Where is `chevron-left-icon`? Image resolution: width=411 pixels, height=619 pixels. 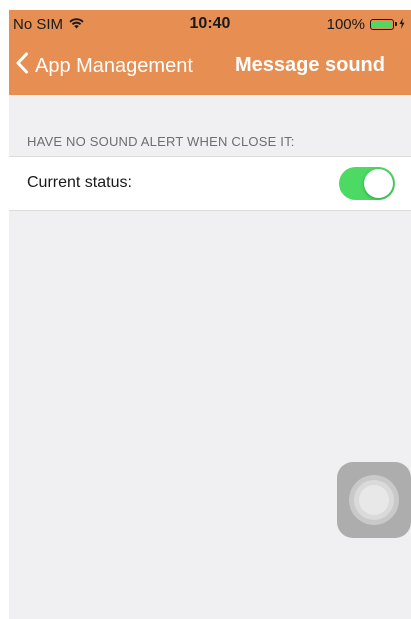 chevron-left-icon is located at coordinates (22, 66).